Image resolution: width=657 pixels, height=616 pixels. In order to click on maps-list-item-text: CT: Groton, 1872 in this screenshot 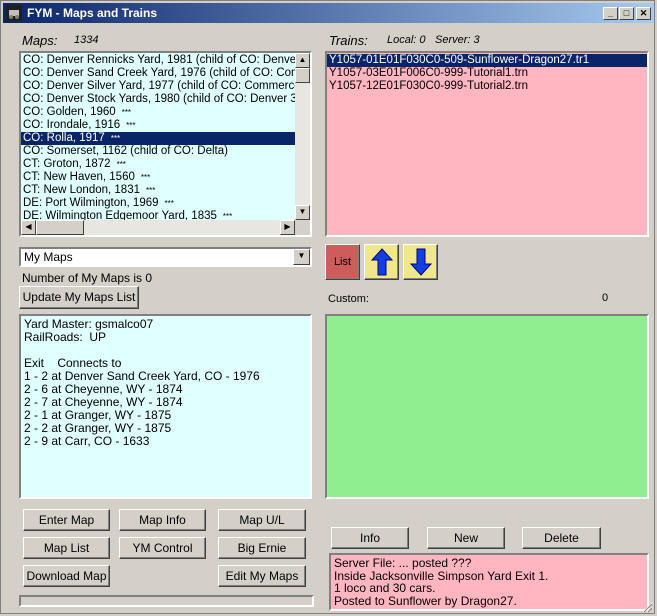, I will do `click(67, 164)`.